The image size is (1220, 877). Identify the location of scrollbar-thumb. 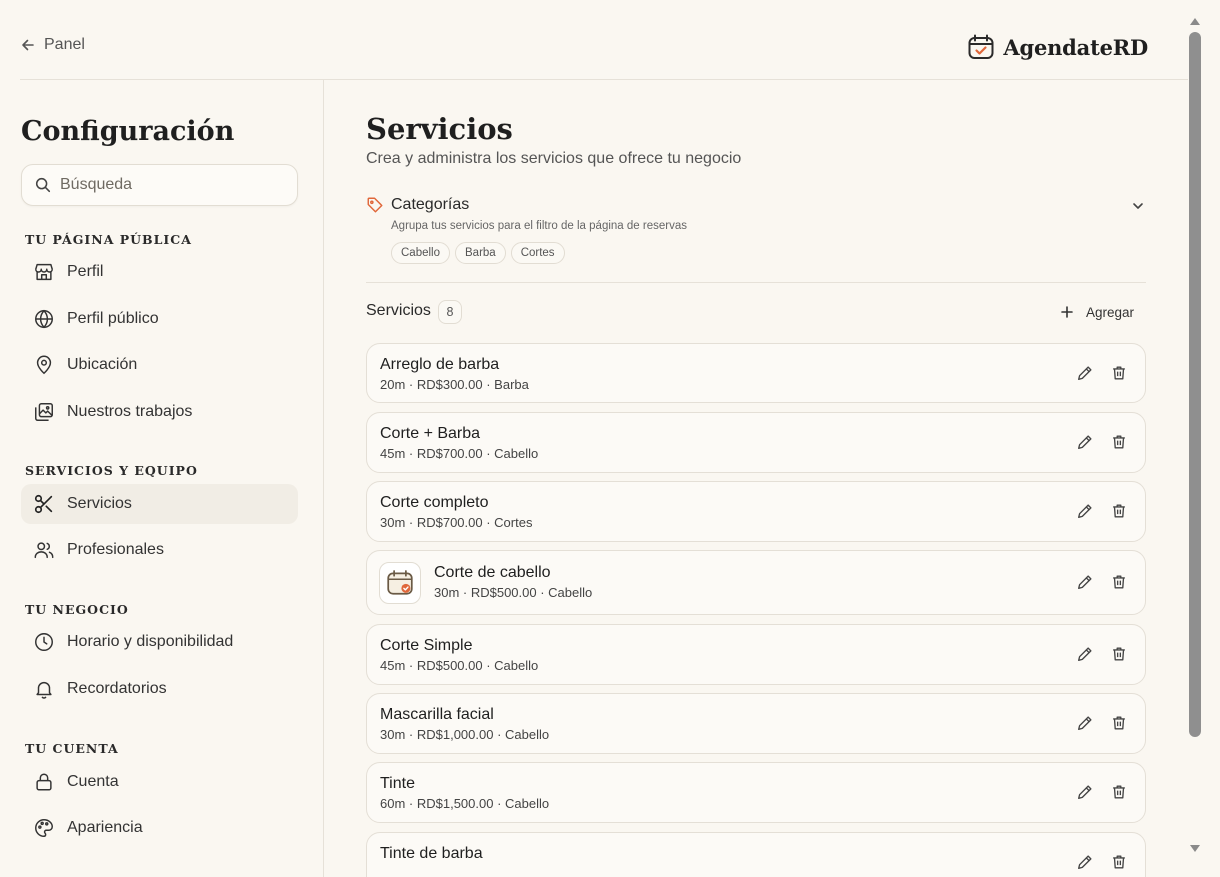
(1195, 384).